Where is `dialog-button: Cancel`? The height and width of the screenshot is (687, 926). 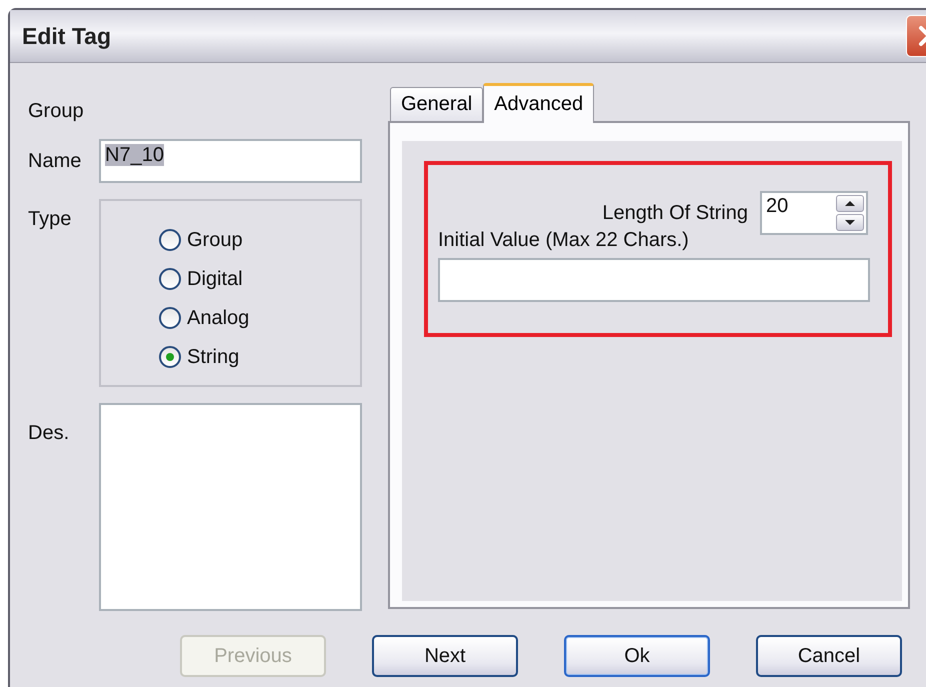 dialog-button: Cancel is located at coordinates (829, 656).